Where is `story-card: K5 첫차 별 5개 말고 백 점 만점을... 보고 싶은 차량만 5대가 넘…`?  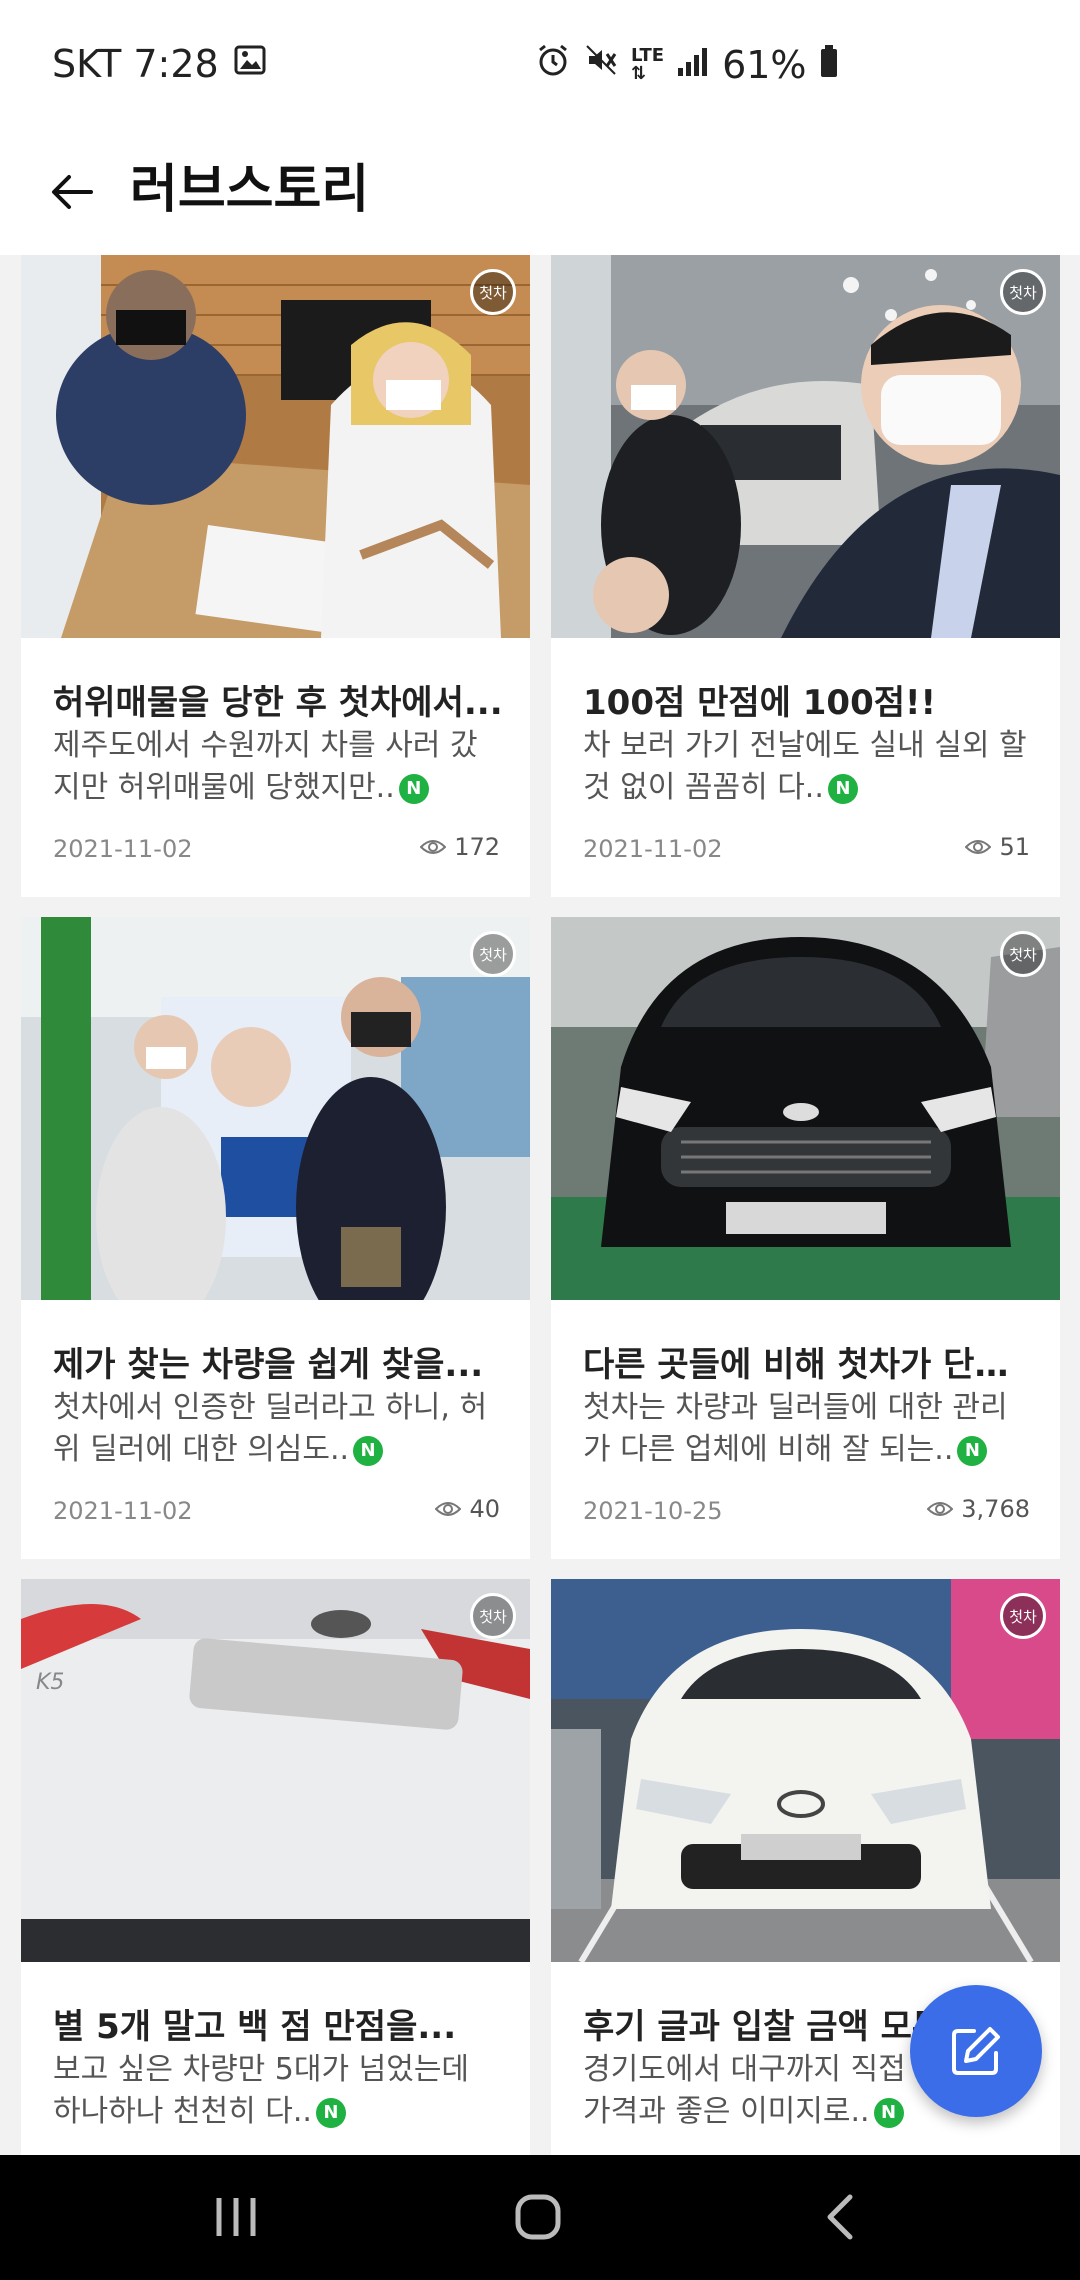
story-card: K5 첫차 별 5개 말고 백 점 만점을... 보고 싶은 차량만 5대가 넘… is located at coordinates (275, 1867).